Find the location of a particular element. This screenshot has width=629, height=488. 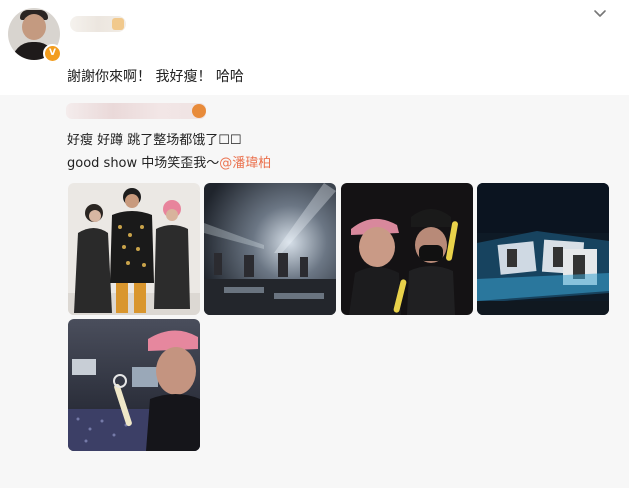

author-name is located at coordinates (98, 24).